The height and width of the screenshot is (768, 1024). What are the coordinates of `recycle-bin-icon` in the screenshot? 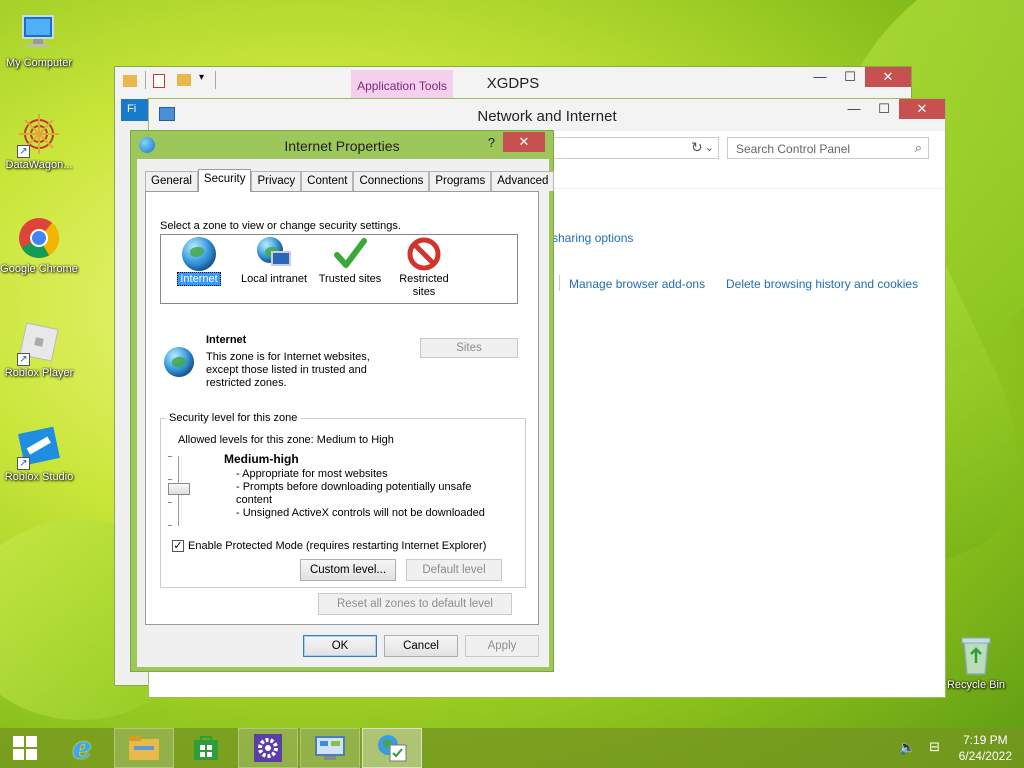 It's located at (976, 654).